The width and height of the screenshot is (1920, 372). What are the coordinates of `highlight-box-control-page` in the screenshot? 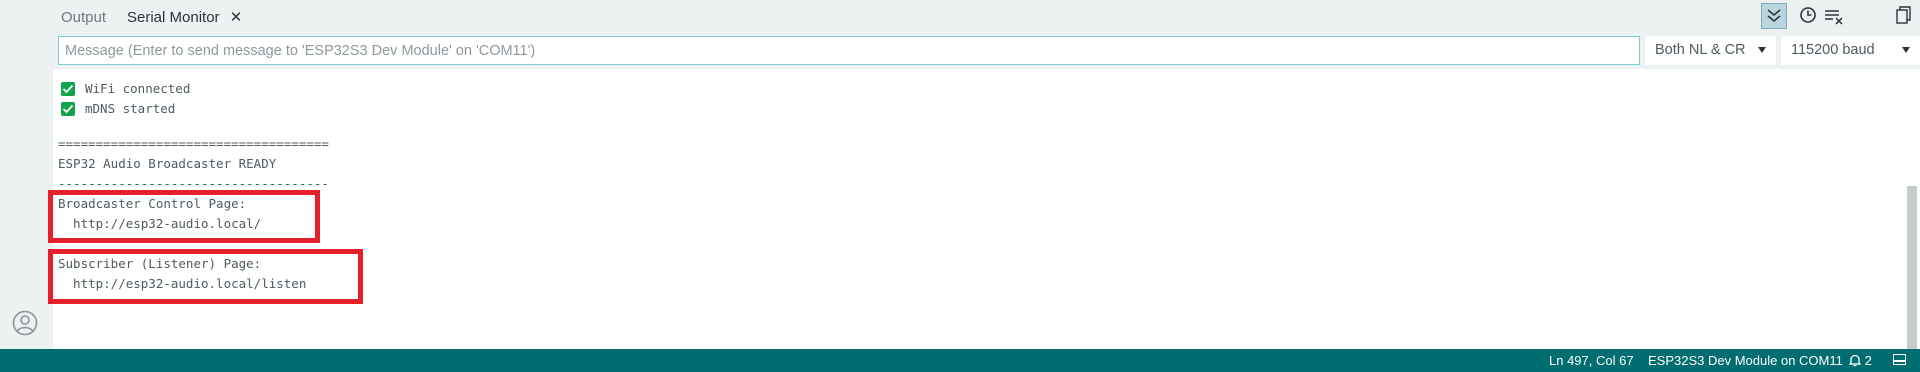 It's located at (184, 216).